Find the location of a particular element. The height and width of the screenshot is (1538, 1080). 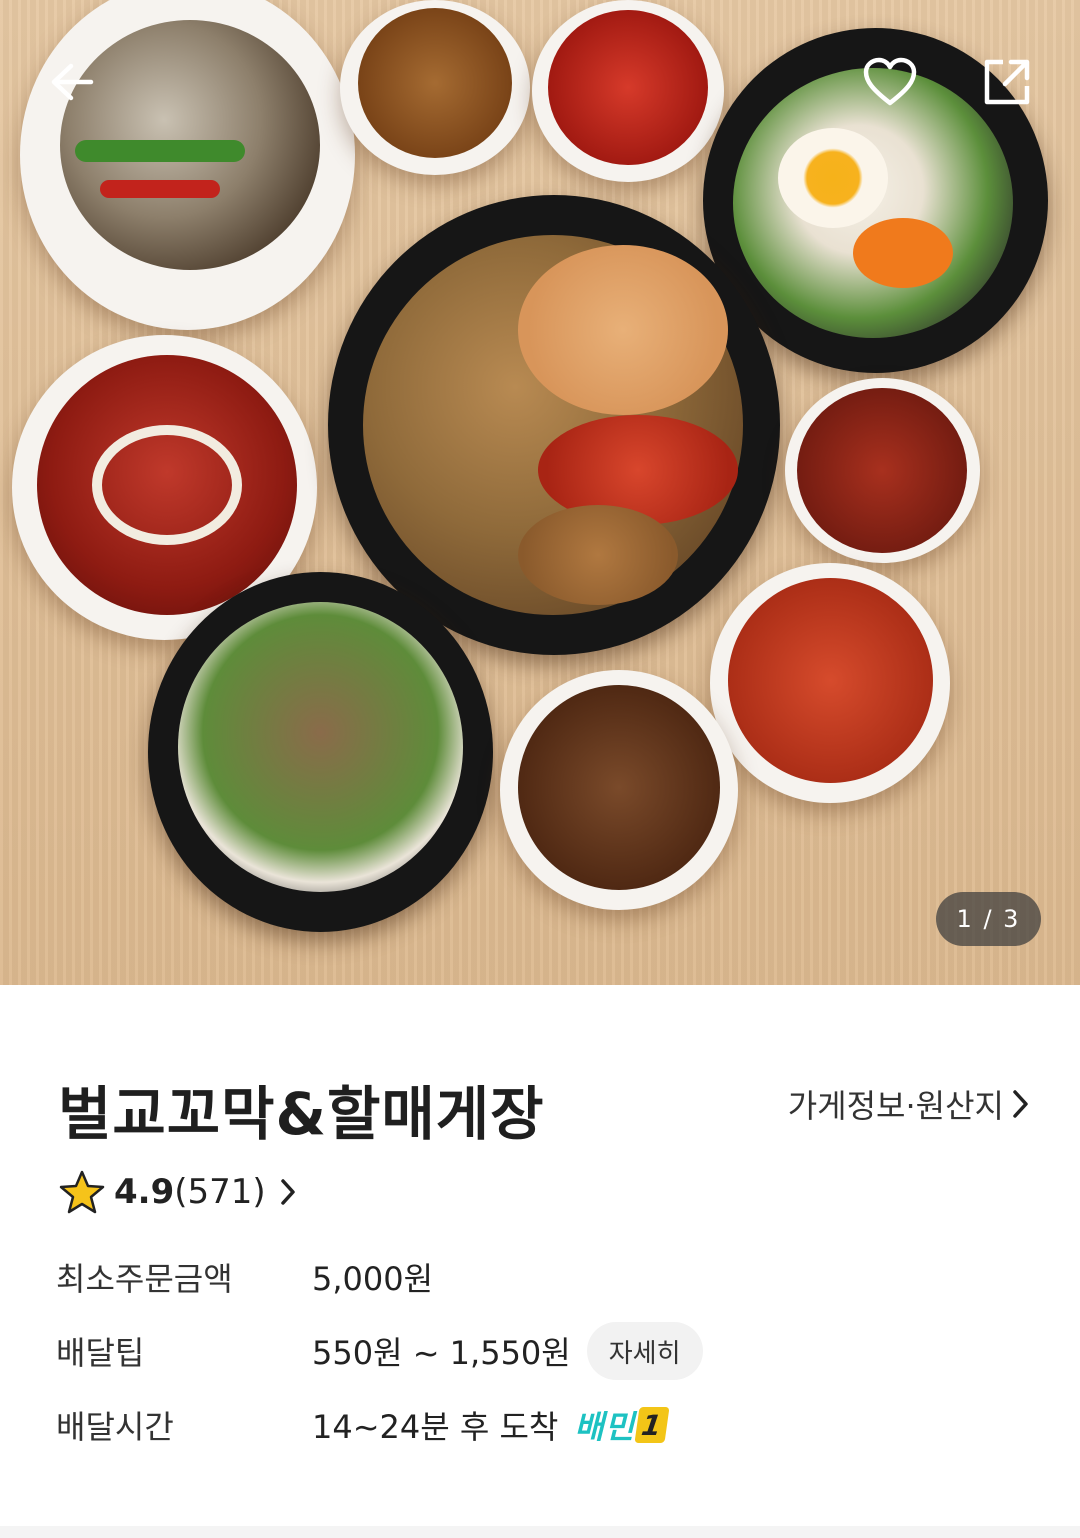

soy-shrimp-dish is located at coordinates (619, 790).